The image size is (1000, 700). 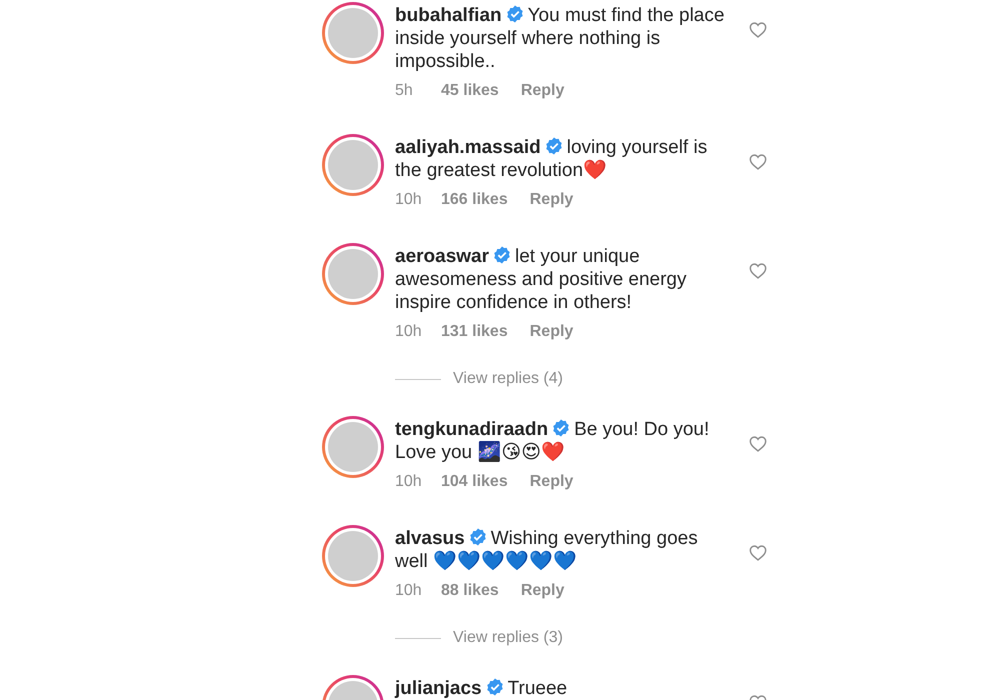 What do you see at coordinates (474, 481) in the screenshot?
I see `likes-count: 104 likes` at bounding box center [474, 481].